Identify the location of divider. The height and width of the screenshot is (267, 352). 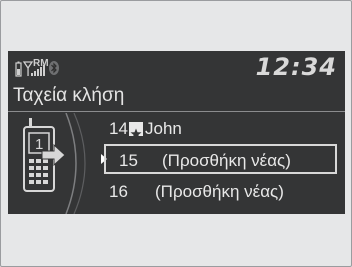
(176, 111).